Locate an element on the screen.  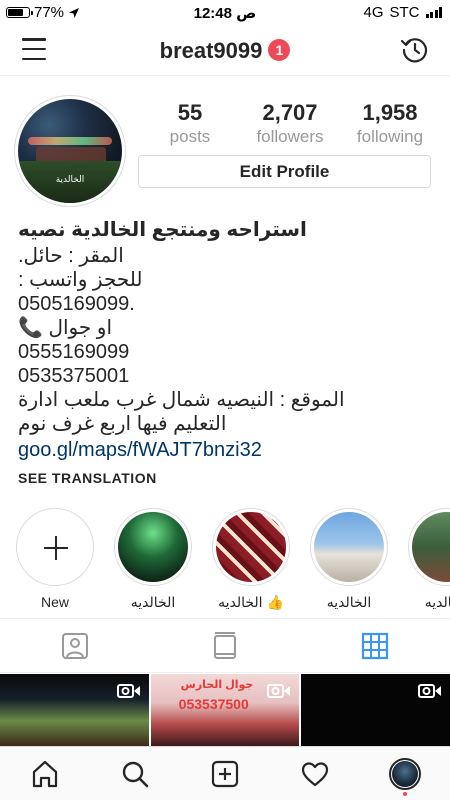
home-icon is located at coordinates (45, 773).